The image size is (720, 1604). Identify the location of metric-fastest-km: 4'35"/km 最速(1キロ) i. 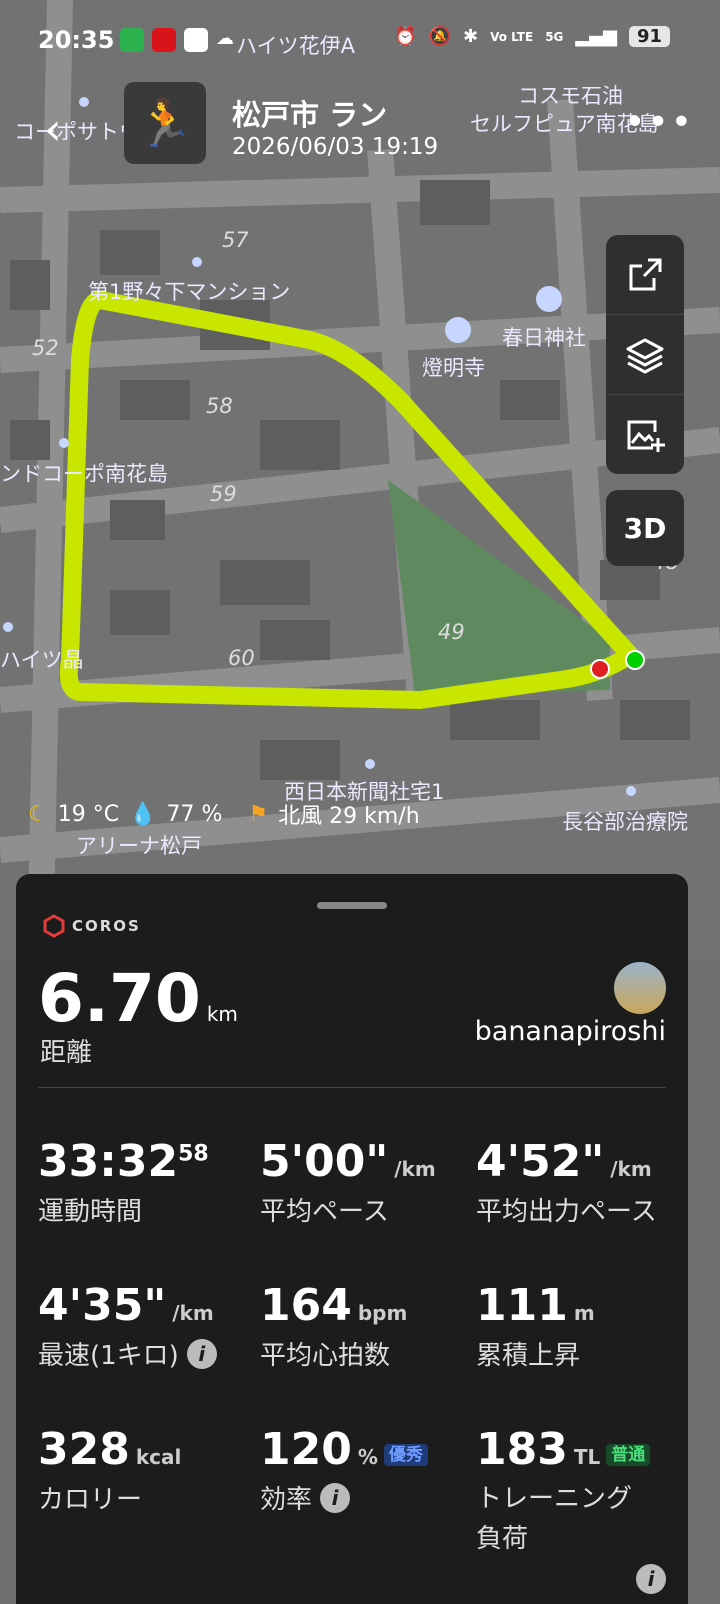
(143, 1326).